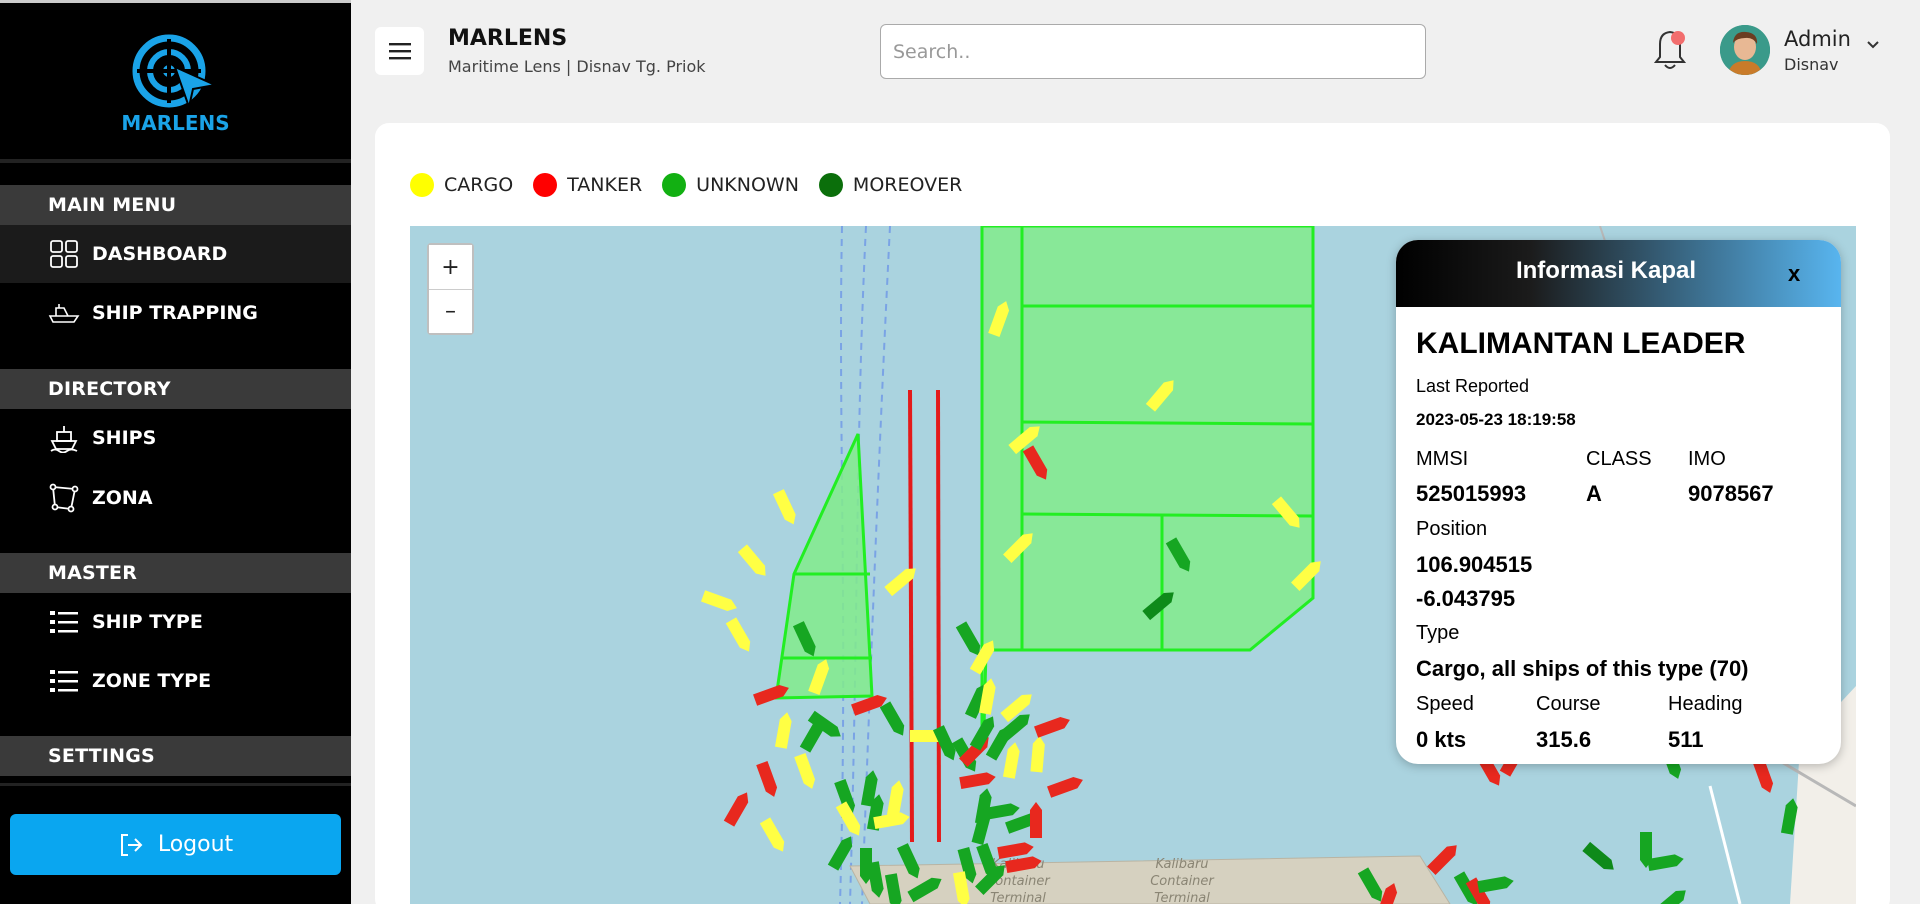 The width and height of the screenshot is (1920, 904). I want to click on heading-label: Heading, so click(1705, 704).